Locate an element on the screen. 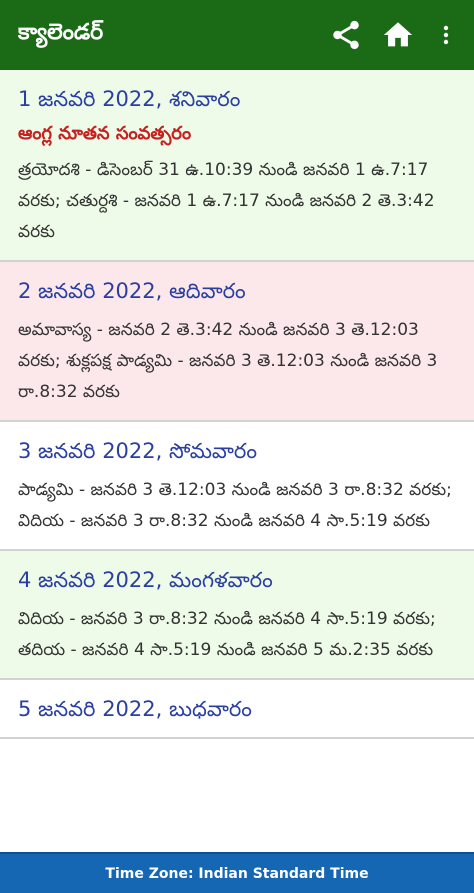 Image resolution: width=474 pixels, height=893 pixels. day-date: 2 జనవరి 2022, ఆదివారం is located at coordinates (132, 291).